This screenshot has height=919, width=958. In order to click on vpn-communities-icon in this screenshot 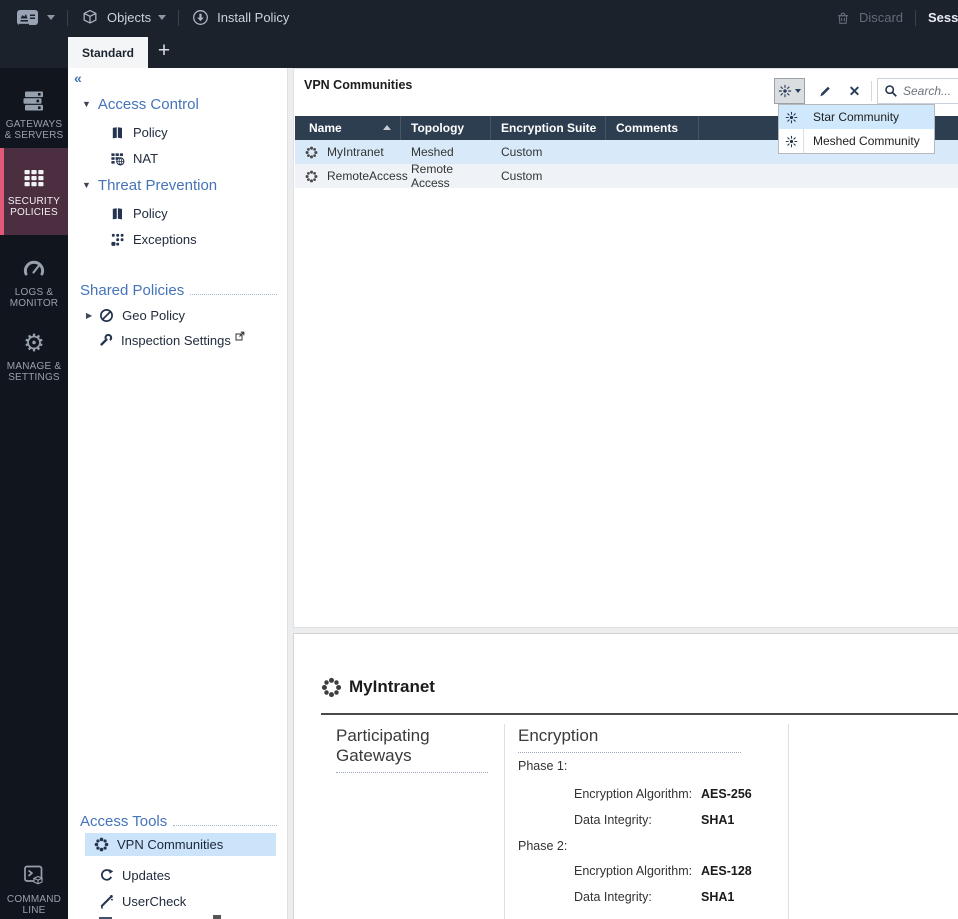, I will do `click(101, 844)`.